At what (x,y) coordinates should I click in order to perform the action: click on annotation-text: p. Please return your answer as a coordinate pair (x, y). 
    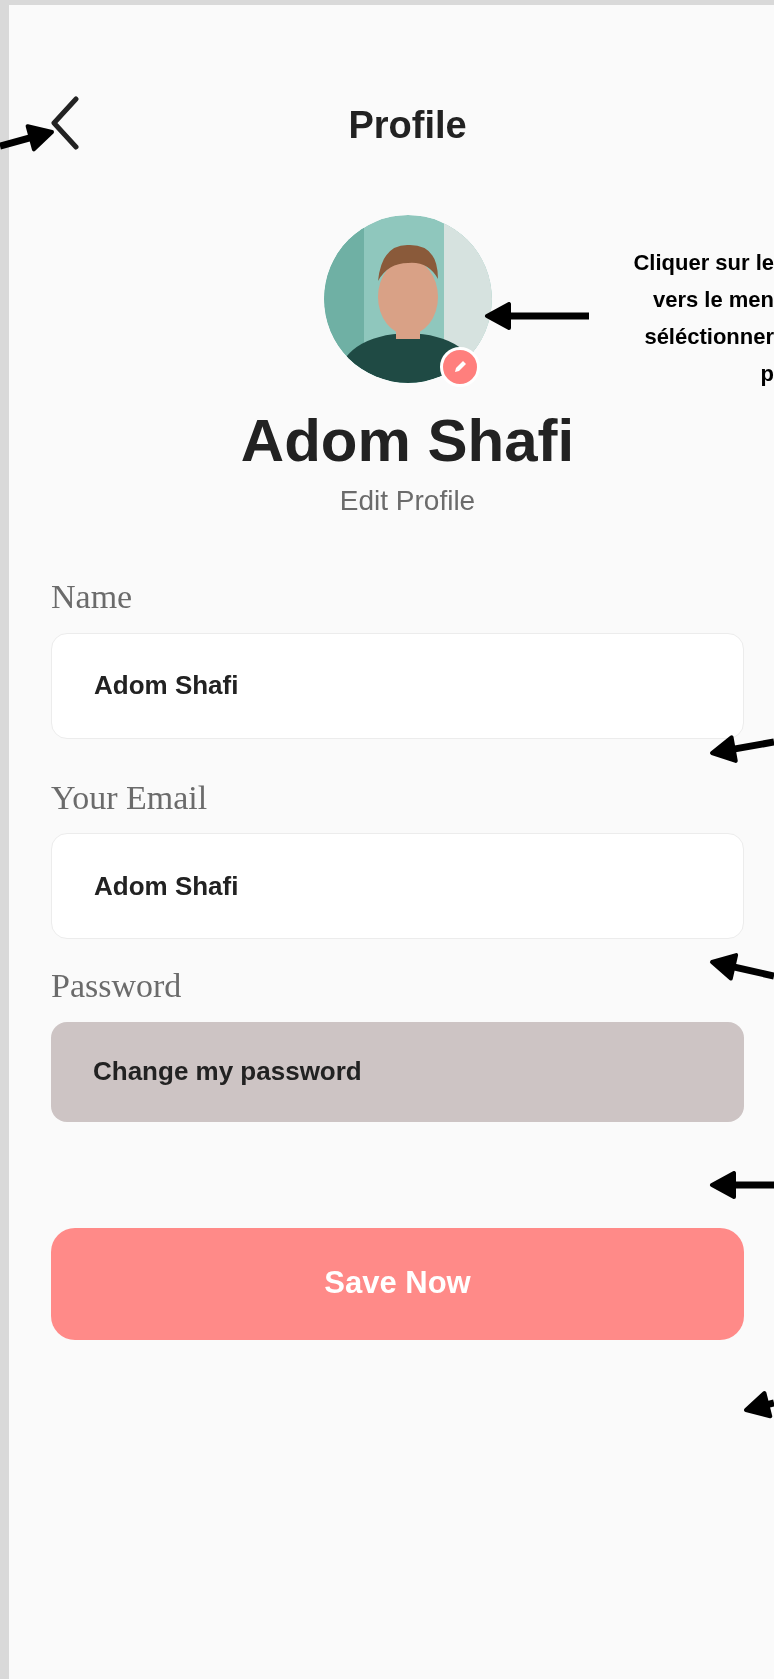
    Looking at the image, I should click on (767, 374).